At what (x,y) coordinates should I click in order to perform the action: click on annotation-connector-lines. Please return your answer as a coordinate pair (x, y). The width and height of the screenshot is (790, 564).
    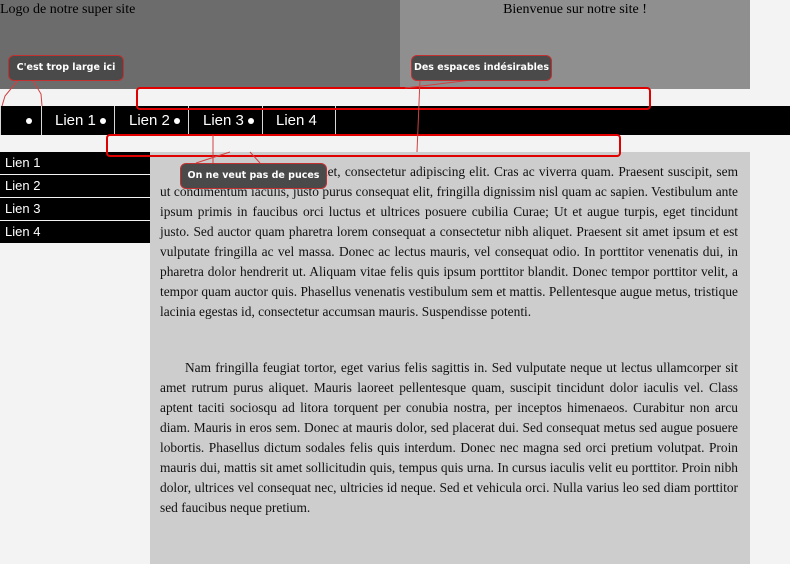
    Looking at the image, I should click on (241, 121).